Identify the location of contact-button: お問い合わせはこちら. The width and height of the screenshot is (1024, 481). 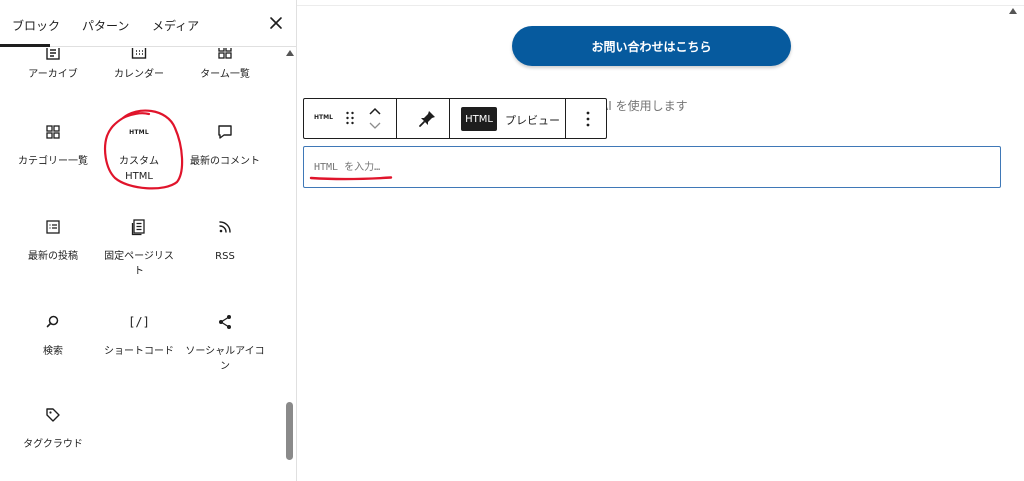
(651, 46).